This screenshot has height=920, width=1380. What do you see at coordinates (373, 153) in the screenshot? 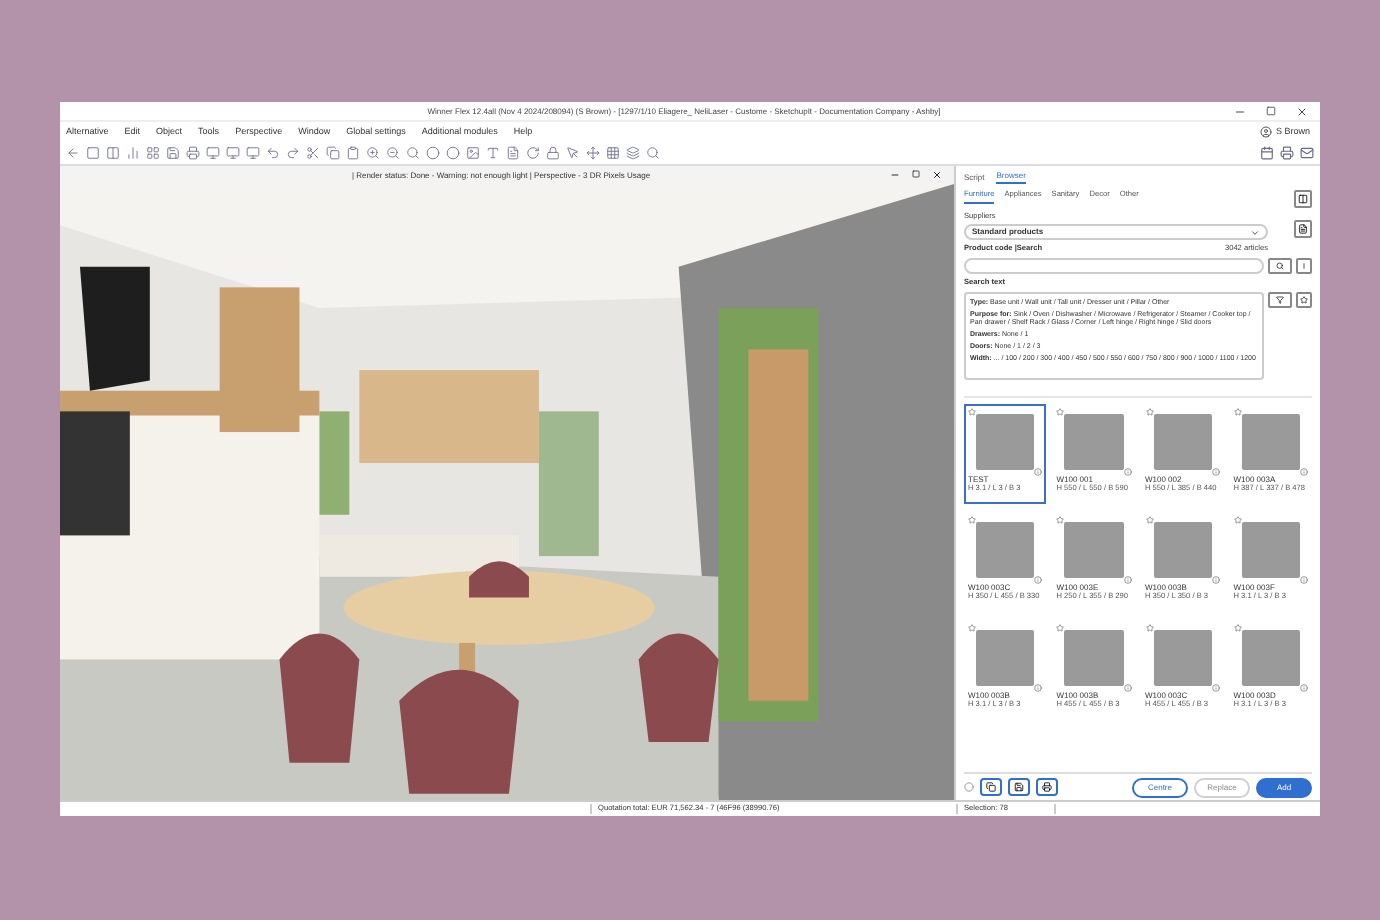
I see `zoom-in-icon` at bounding box center [373, 153].